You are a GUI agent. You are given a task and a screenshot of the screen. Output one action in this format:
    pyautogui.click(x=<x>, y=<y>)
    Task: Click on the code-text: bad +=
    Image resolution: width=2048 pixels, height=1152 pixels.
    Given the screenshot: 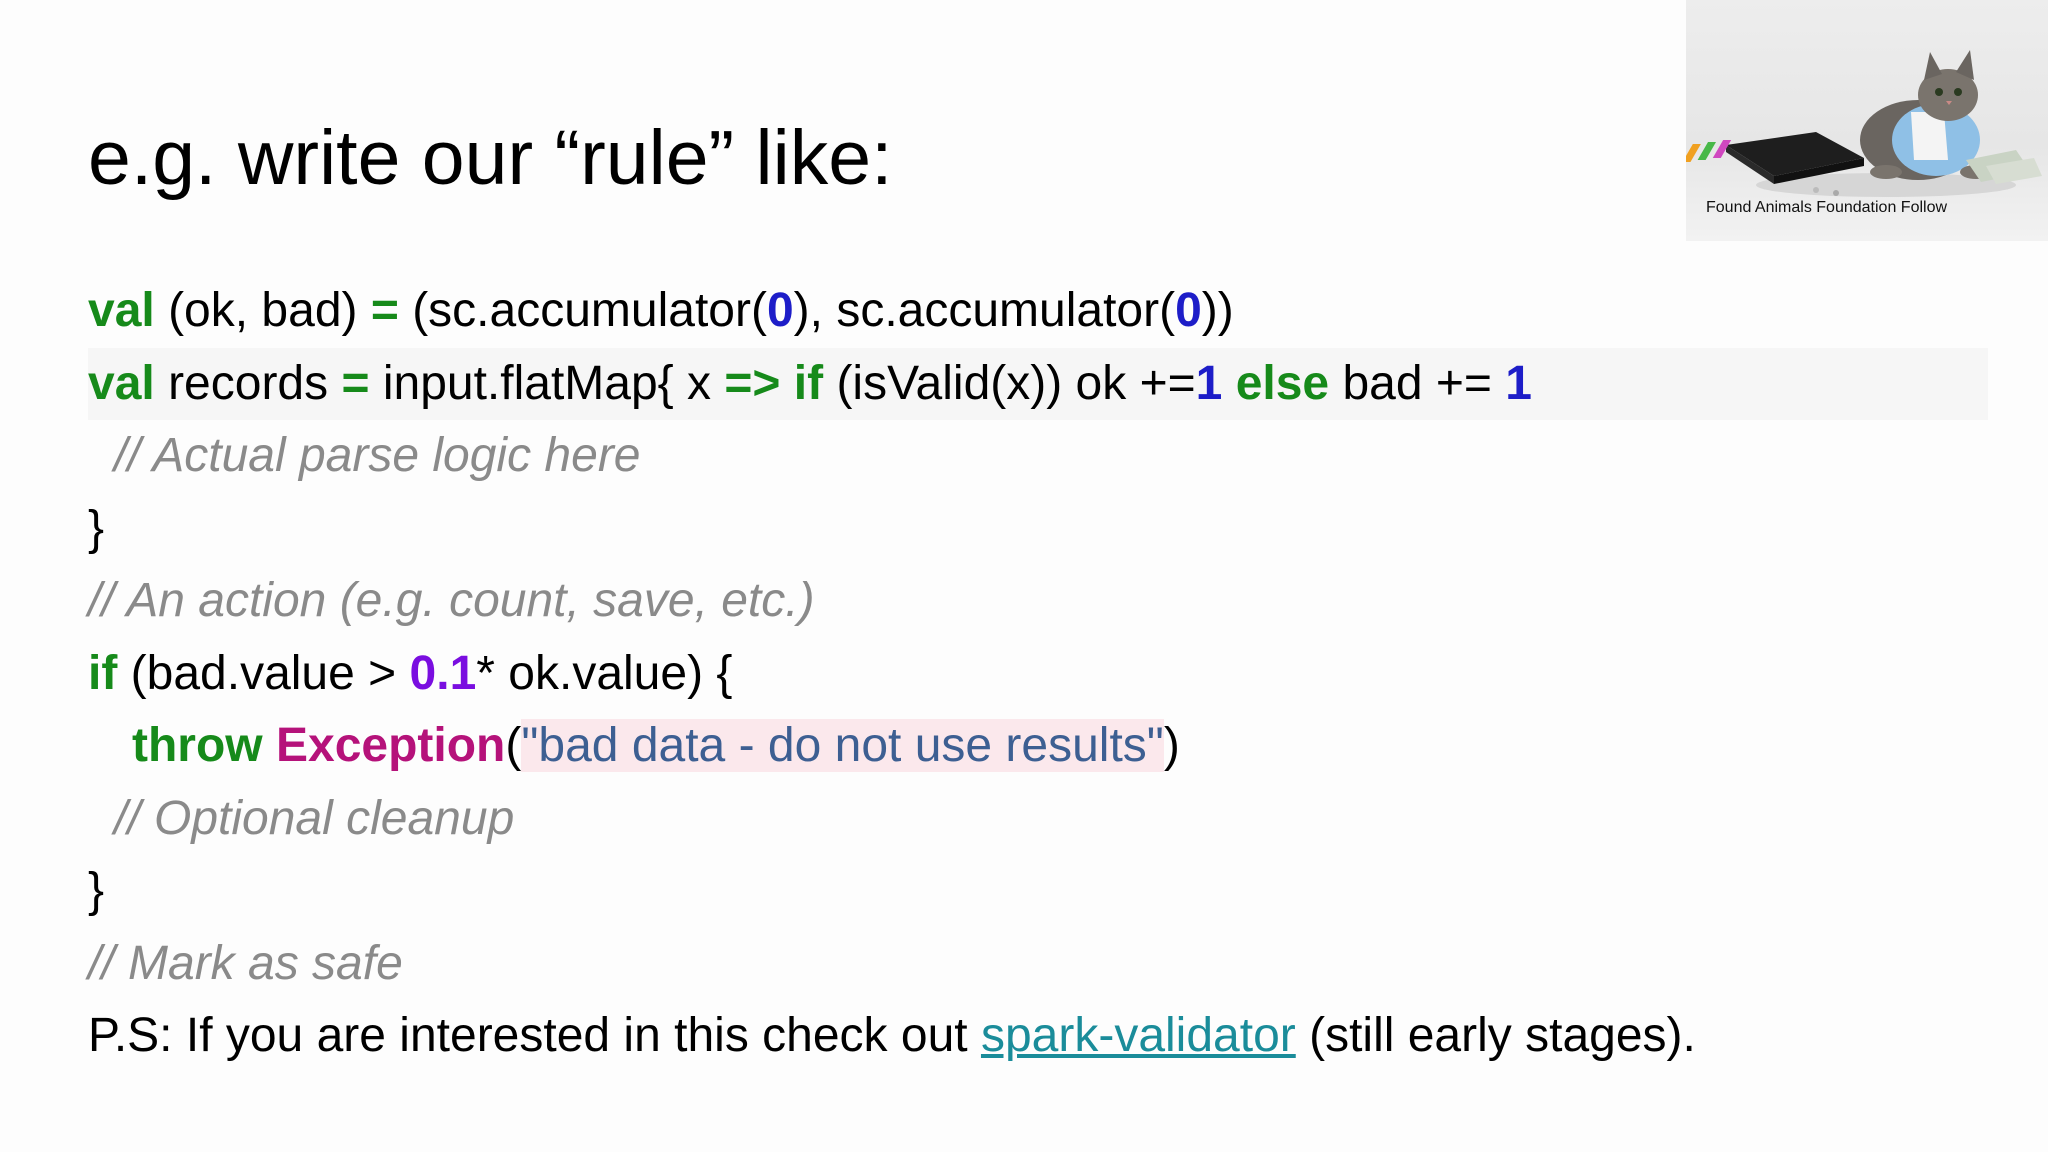 What is the action you would take?
    pyautogui.click(x=1417, y=383)
    